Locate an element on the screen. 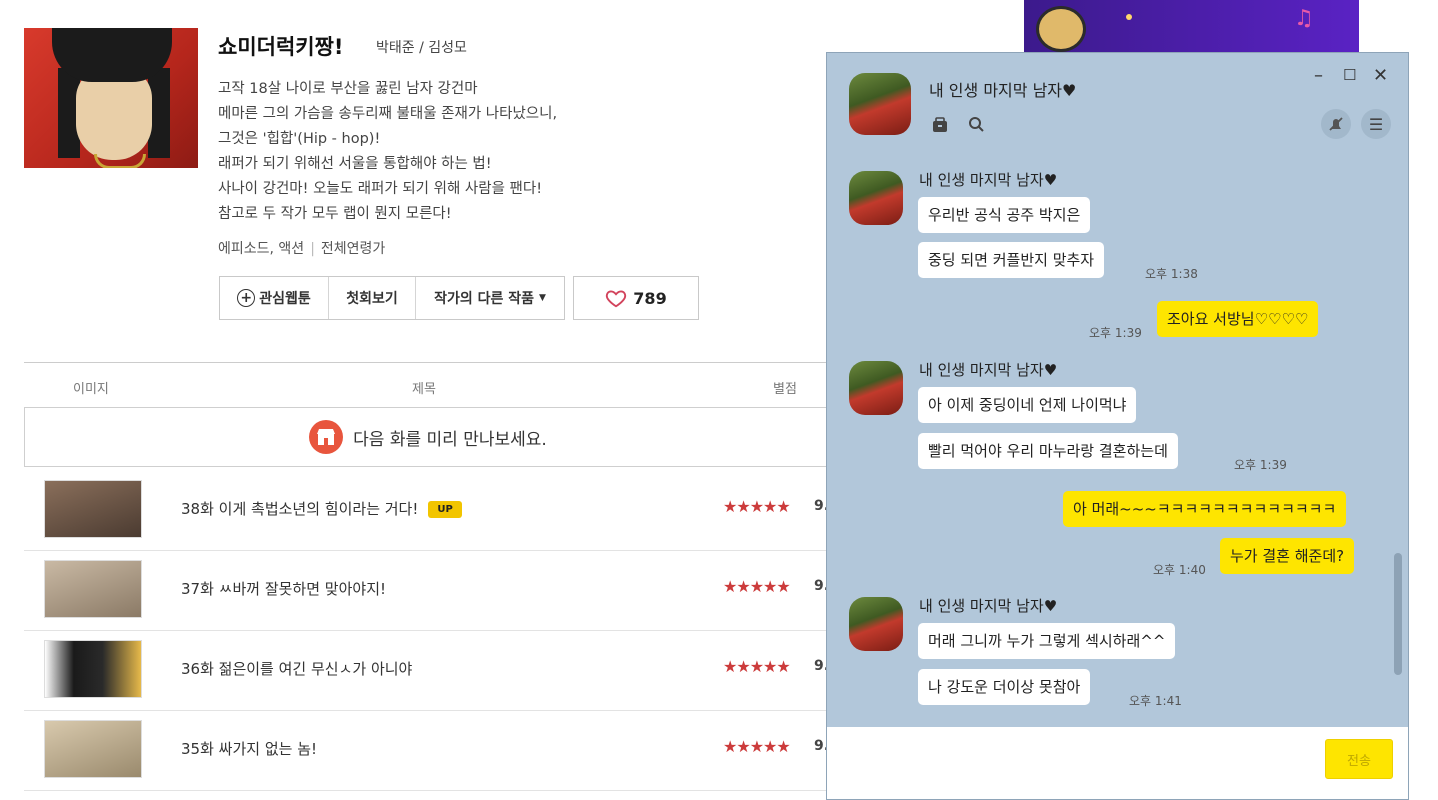  drawer-icon is located at coordinates (940, 125).